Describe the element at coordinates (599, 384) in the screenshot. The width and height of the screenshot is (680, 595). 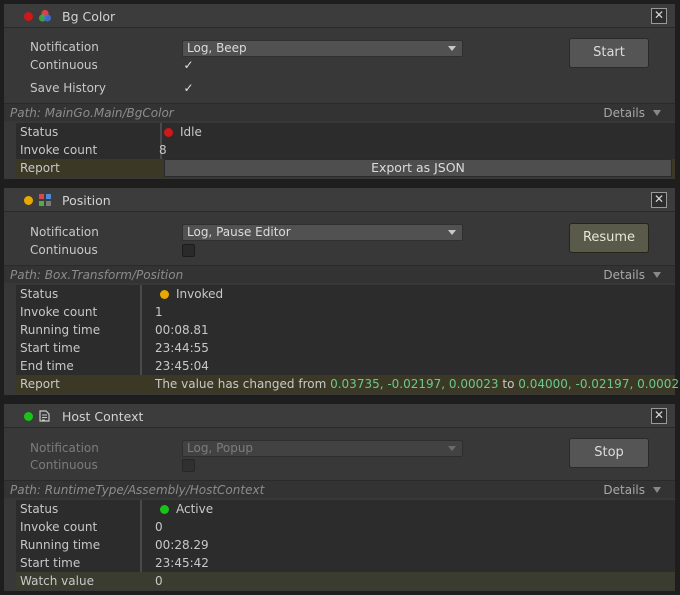
I see `report-new-value: 0.04000, -0.02197, 0.00023` at that location.